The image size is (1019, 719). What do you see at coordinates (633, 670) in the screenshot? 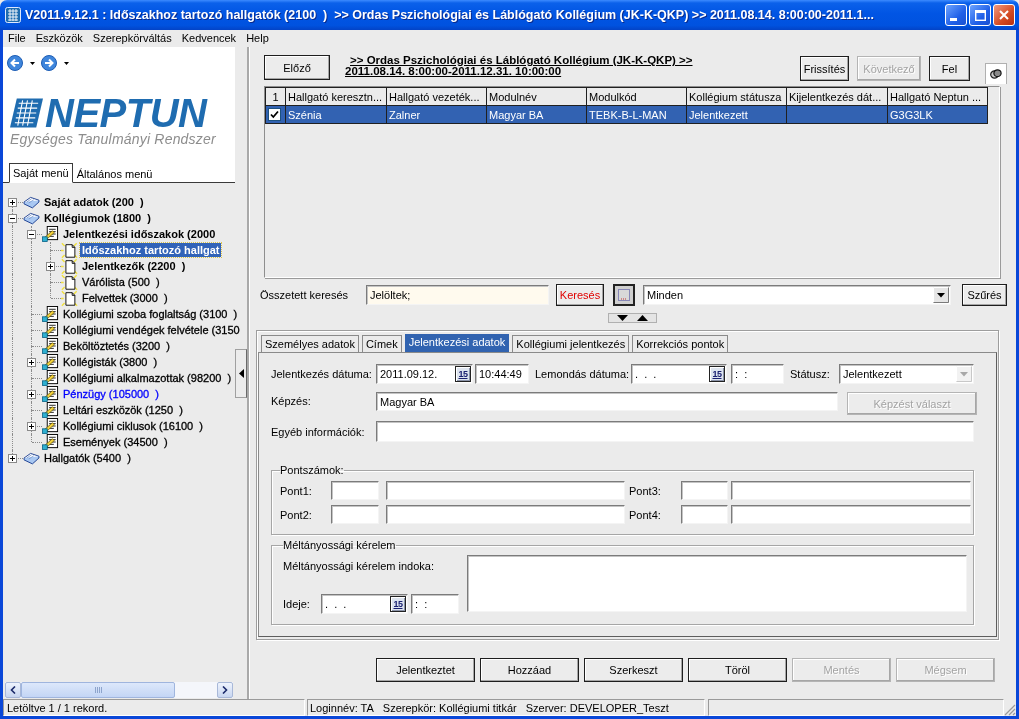
I see `action-button: Szerkeszt` at bounding box center [633, 670].